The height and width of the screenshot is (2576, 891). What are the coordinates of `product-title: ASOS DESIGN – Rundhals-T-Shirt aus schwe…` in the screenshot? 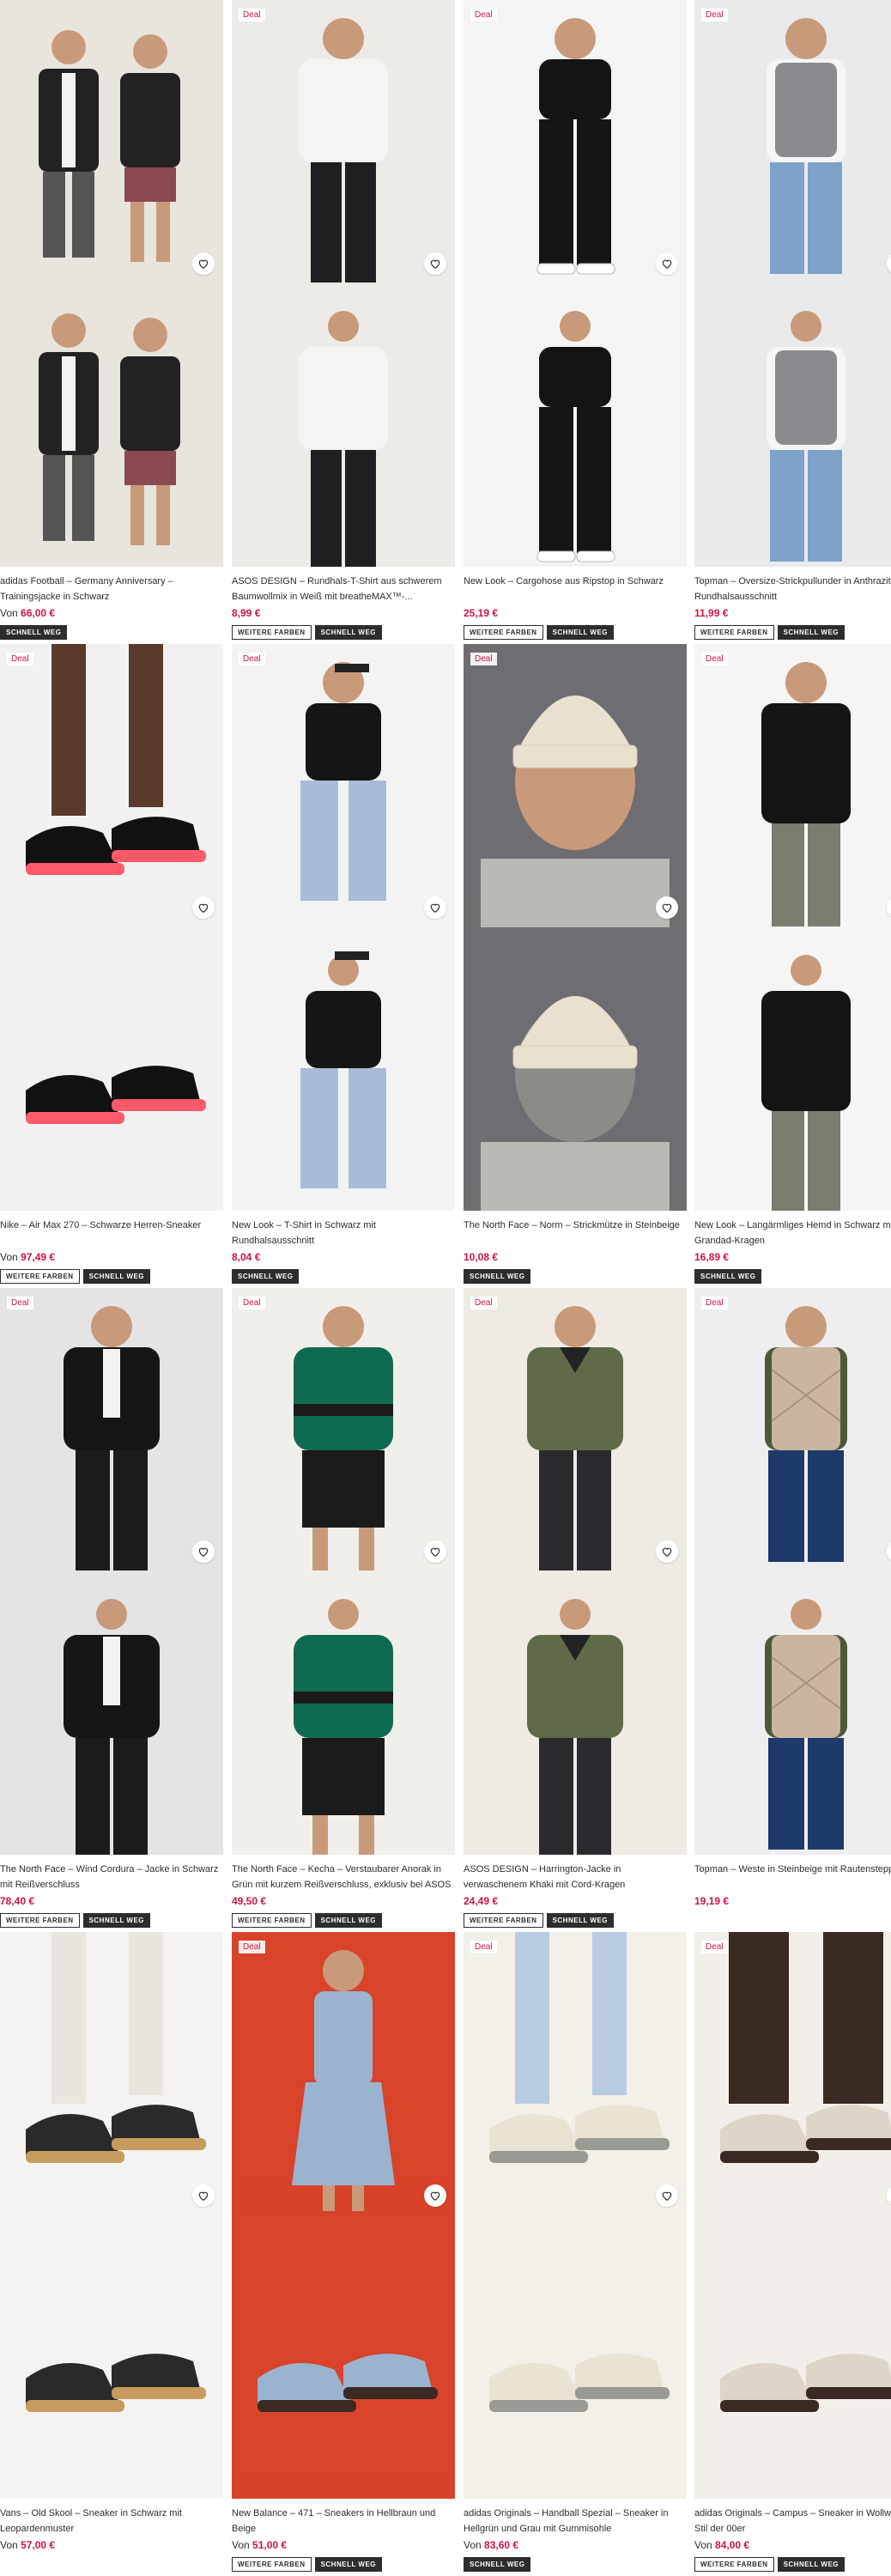 It's located at (344, 589).